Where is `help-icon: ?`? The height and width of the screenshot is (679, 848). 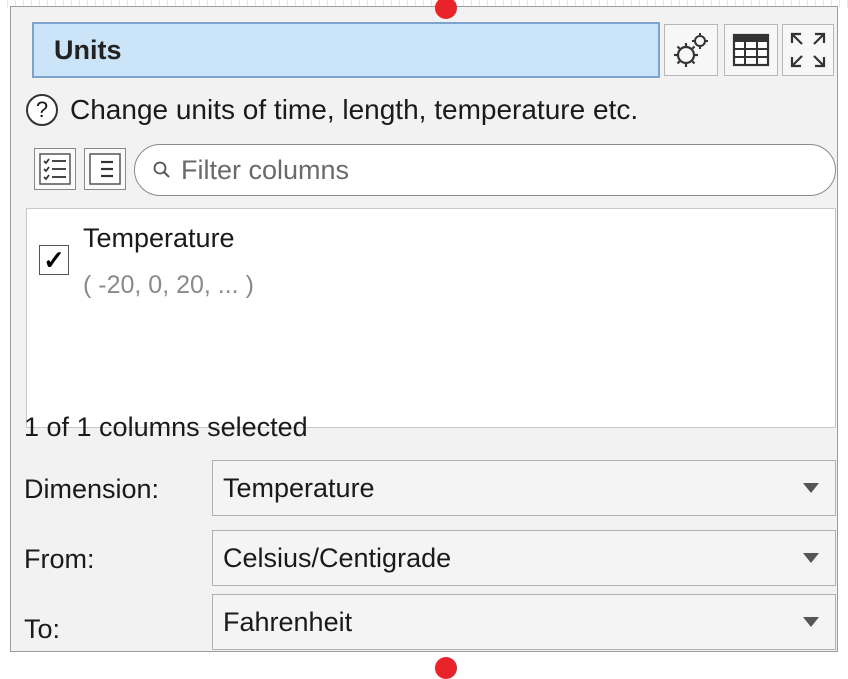 help-icon: ? is located at coordinates (42, 110).